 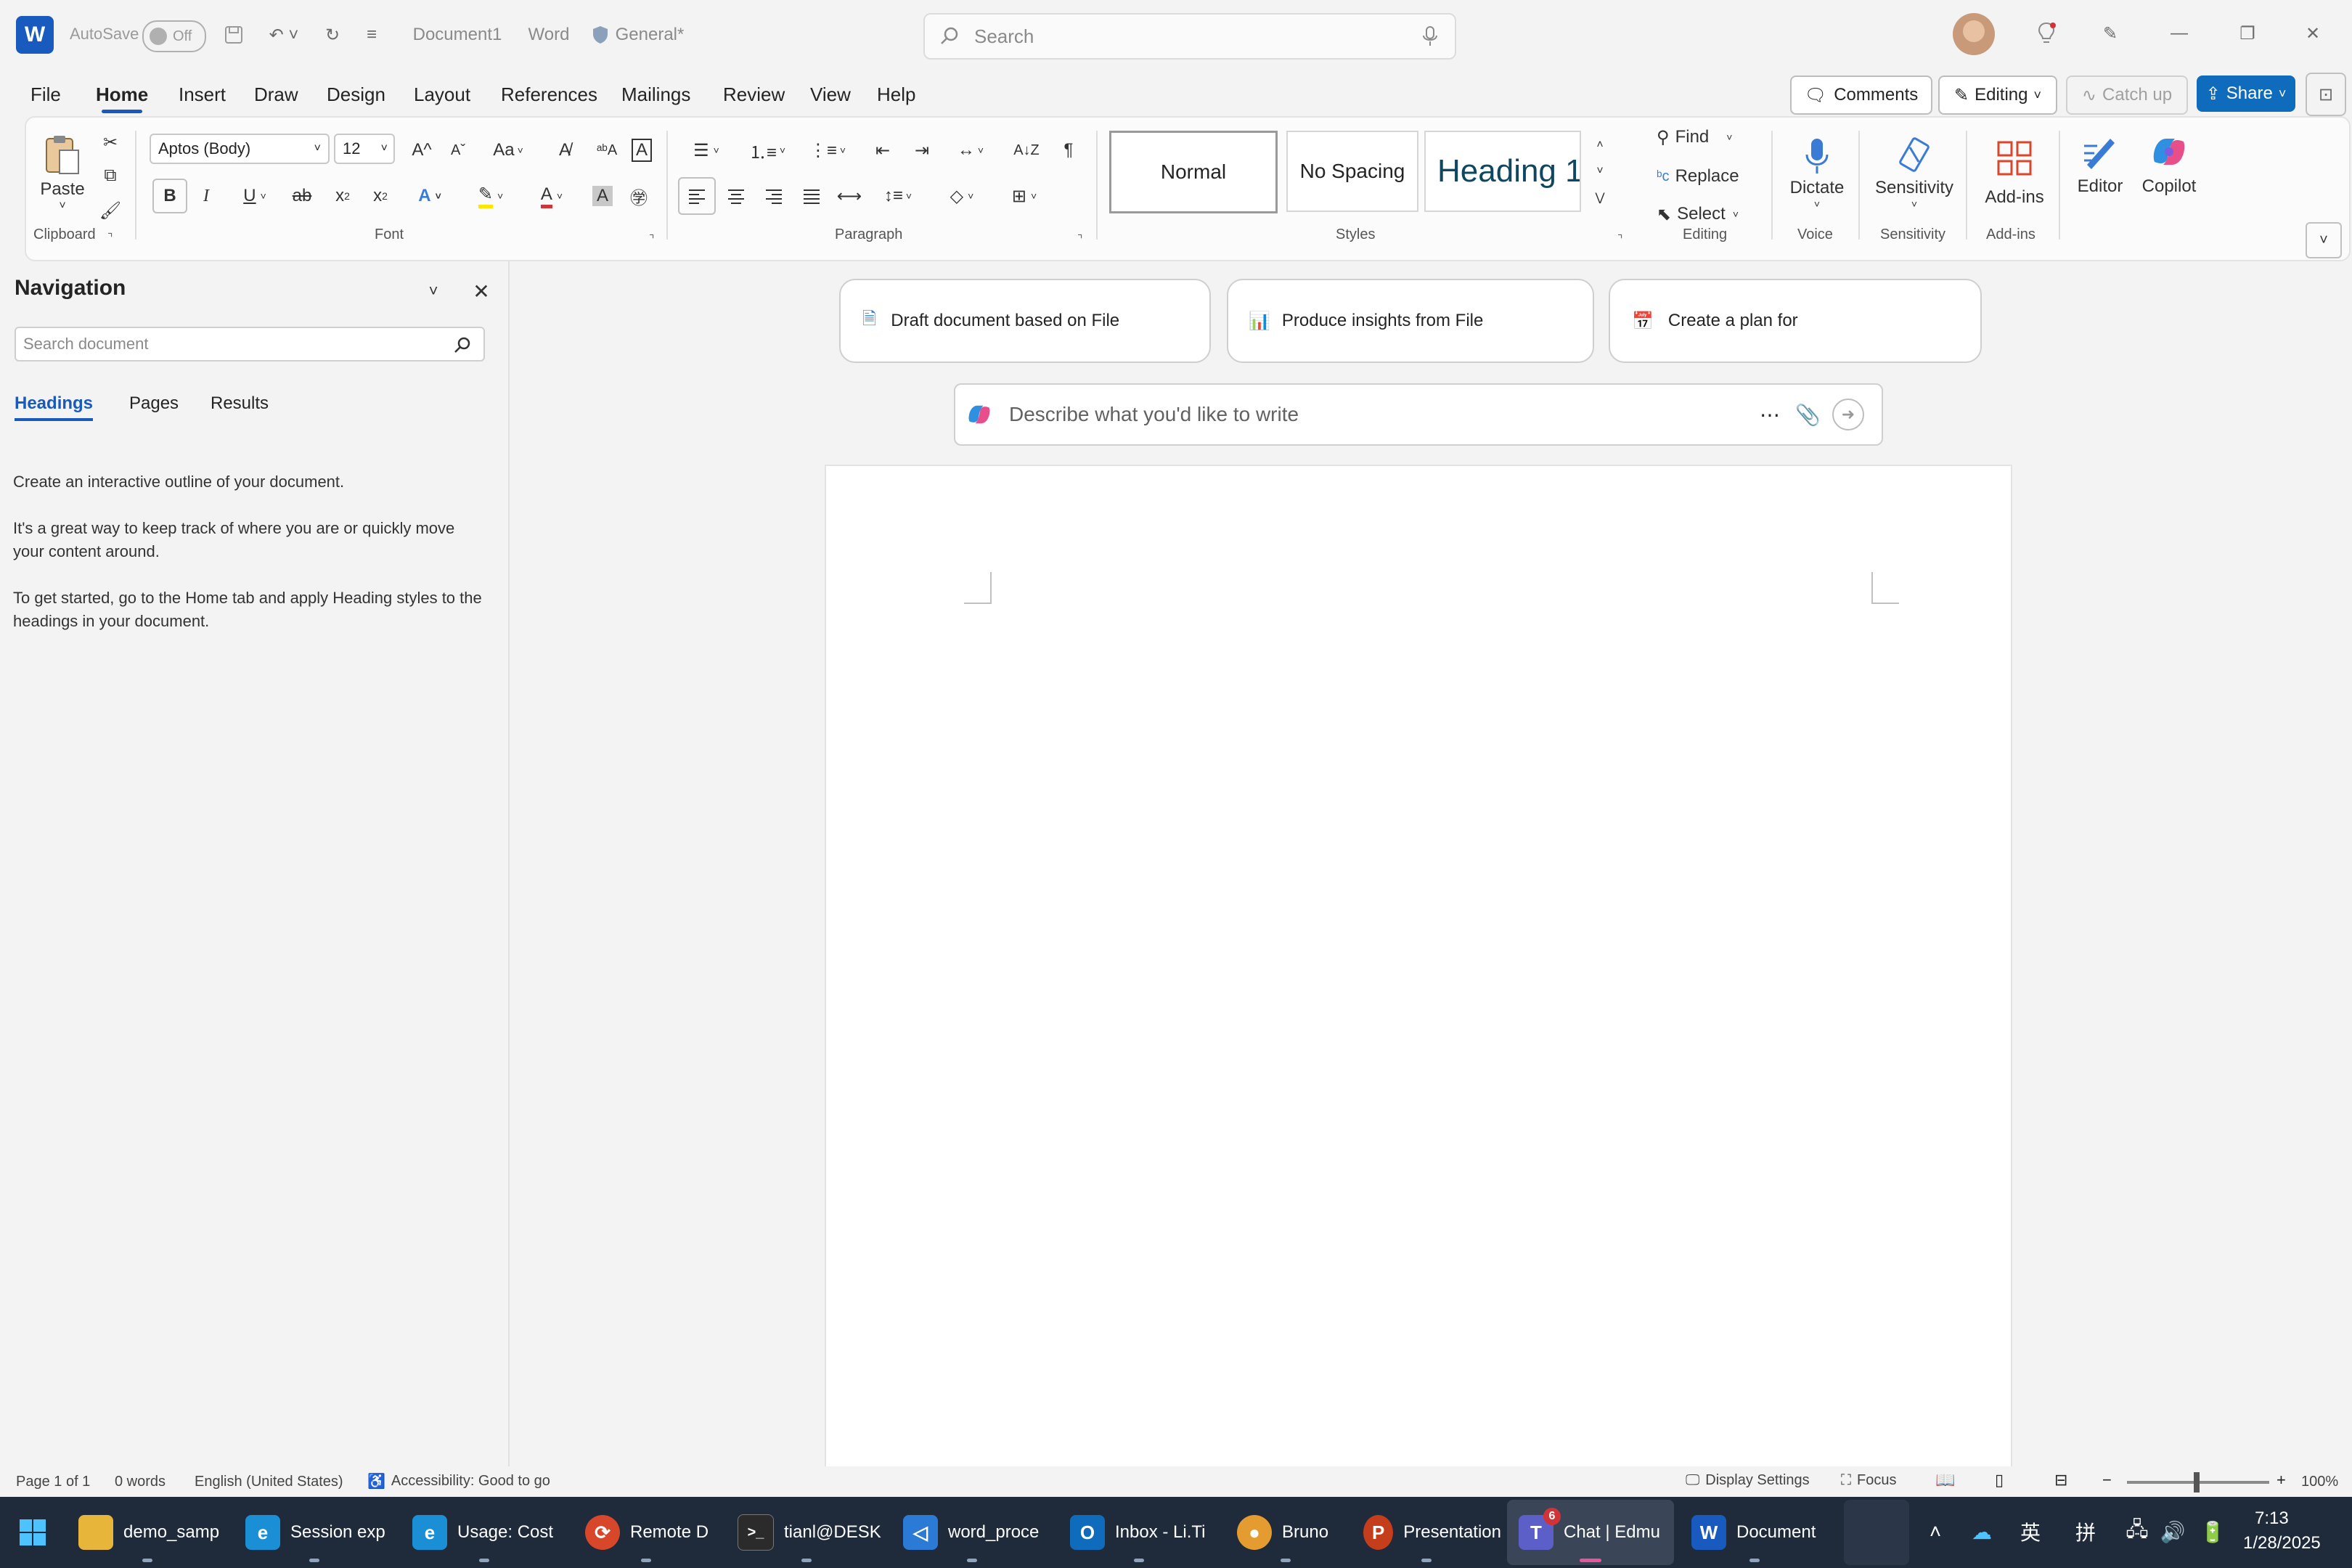 What do you see at coordinates (434, 291) in the screenshot?
I see `navigation-options-icon: ˅` at bounding box center [434, 291].